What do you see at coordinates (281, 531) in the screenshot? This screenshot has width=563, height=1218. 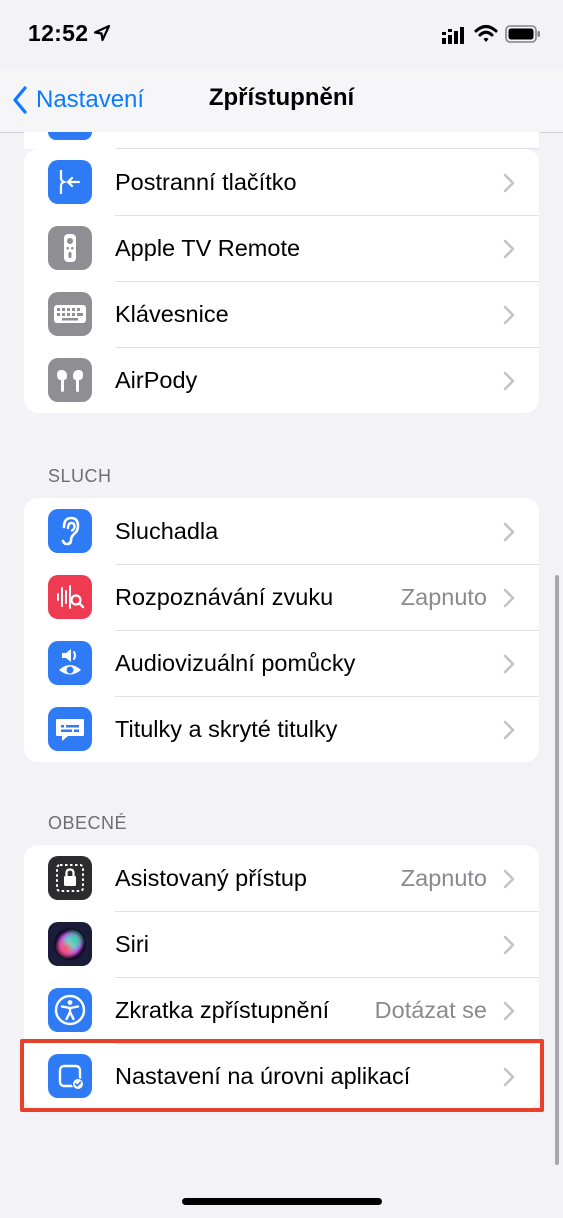 I see `row-hearing-devices: Sluchadla` at bounding box center [281, 531].